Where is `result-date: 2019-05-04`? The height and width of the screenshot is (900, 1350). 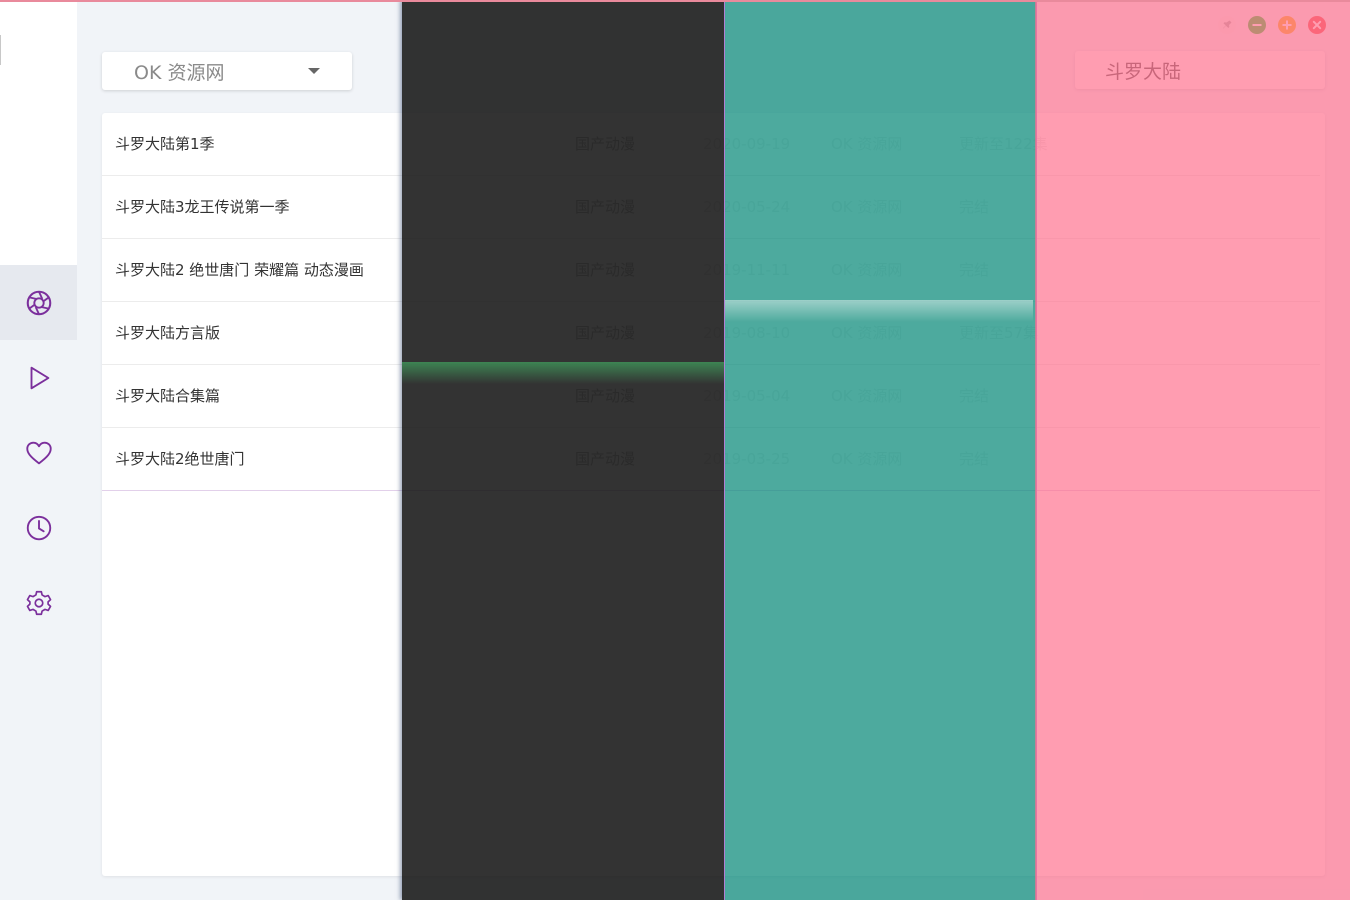
result-date: 2019-05-04 is located at coordinates (747, 396).